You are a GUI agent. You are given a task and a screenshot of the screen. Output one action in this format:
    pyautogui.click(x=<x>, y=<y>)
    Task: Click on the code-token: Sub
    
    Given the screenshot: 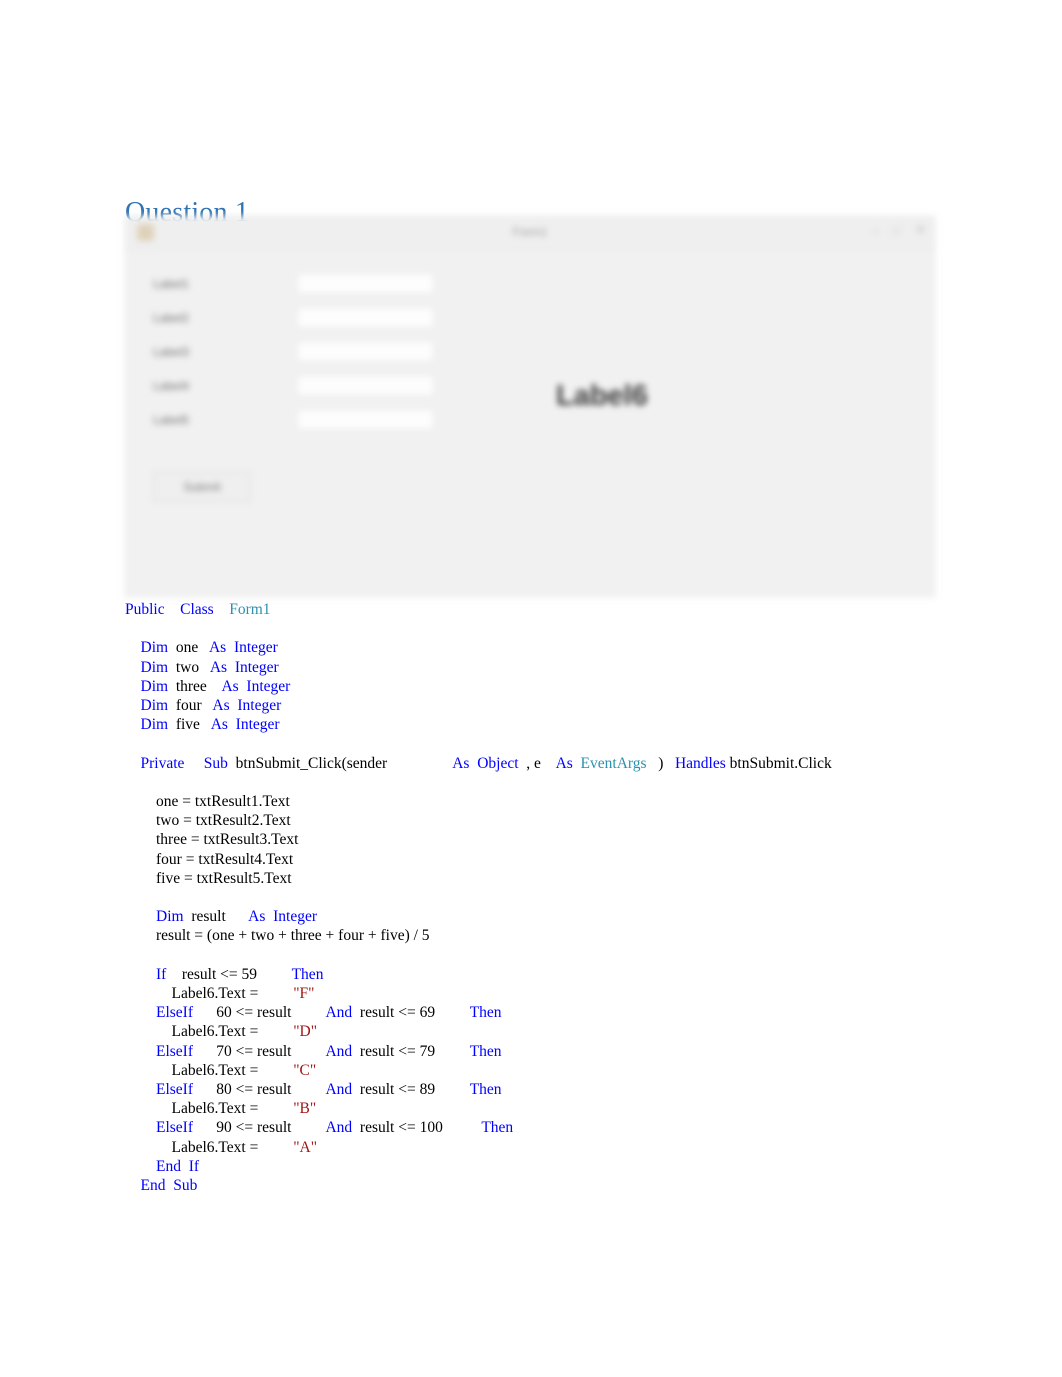 What is the action you would take?
    pyautogui.click(x=185, y=1186)
    